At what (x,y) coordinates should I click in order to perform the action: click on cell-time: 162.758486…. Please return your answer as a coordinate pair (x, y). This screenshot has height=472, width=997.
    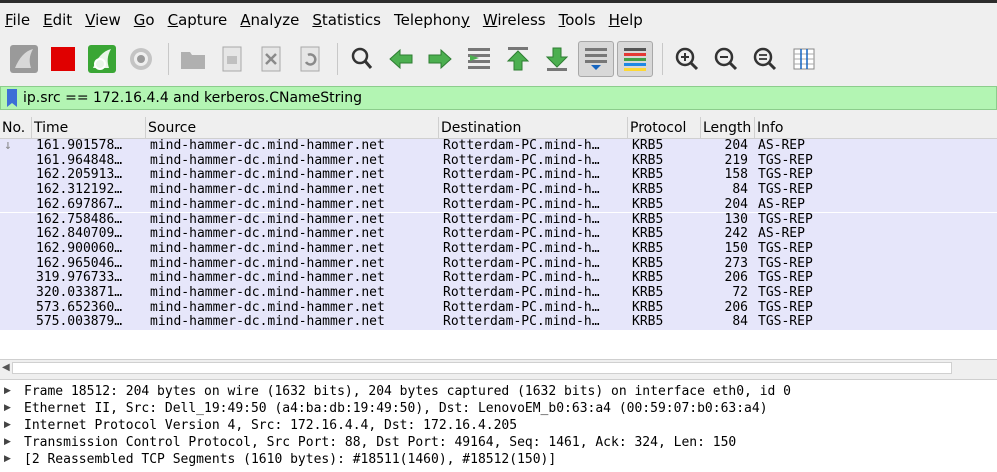
    Looking at the image, I should click on (79, 219).